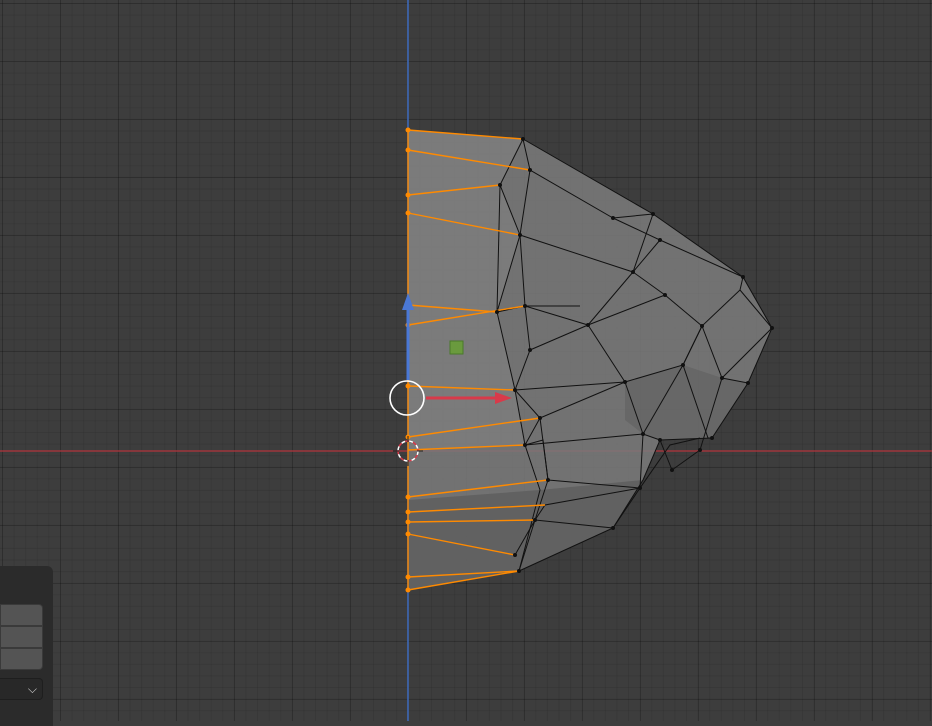 This screenshot has height=726, width=932. I want to click on chevron-down-icon: ⌵, so click(32, 689).